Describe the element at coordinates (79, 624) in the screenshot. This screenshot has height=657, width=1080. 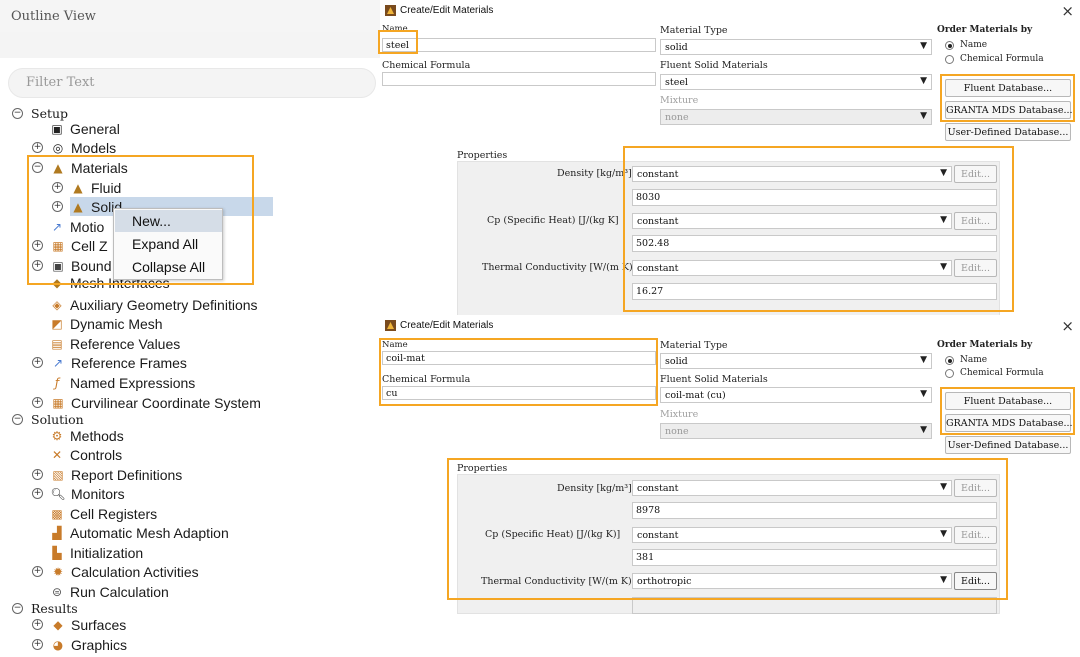
I see `tree-item-surfaces: + ◆ Surfaces` at that location.